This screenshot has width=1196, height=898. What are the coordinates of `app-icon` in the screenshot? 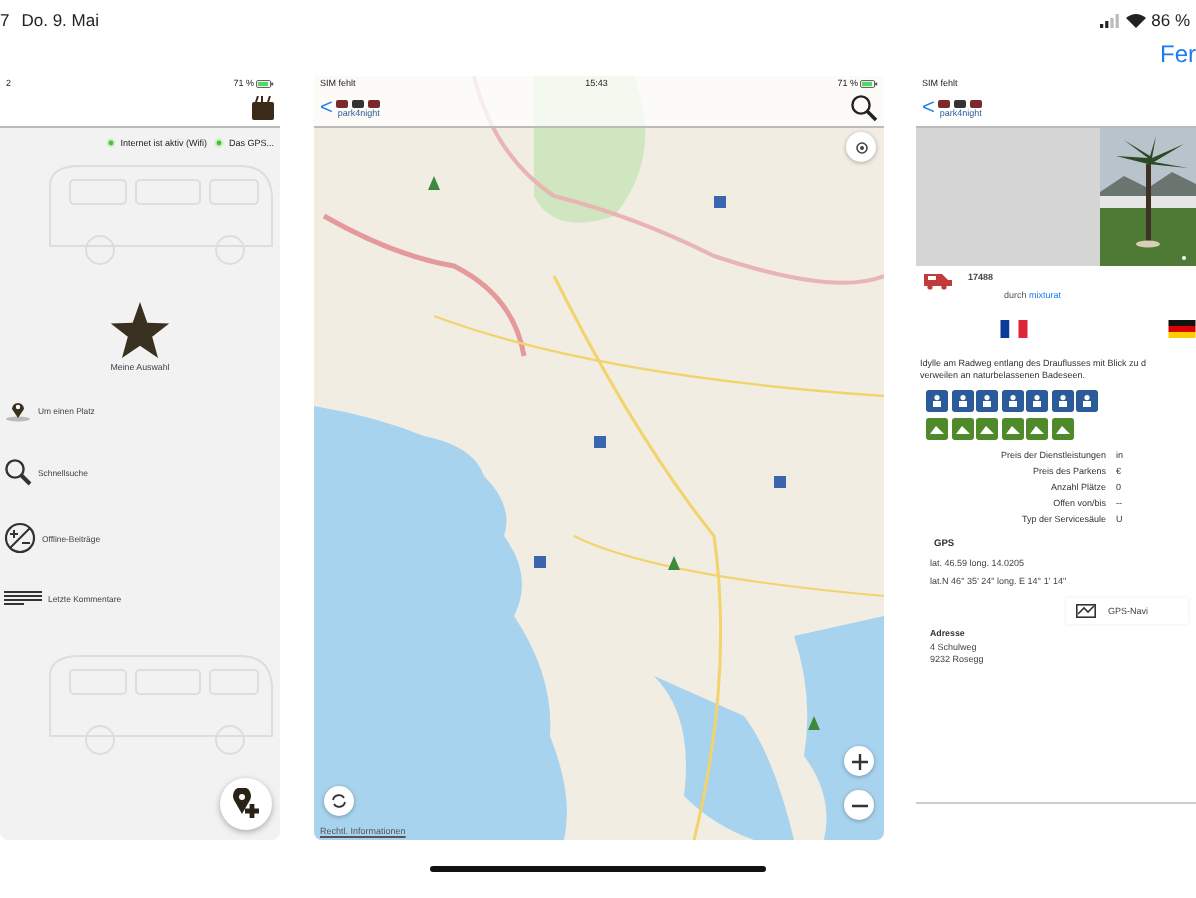 It's located at (263, 108).